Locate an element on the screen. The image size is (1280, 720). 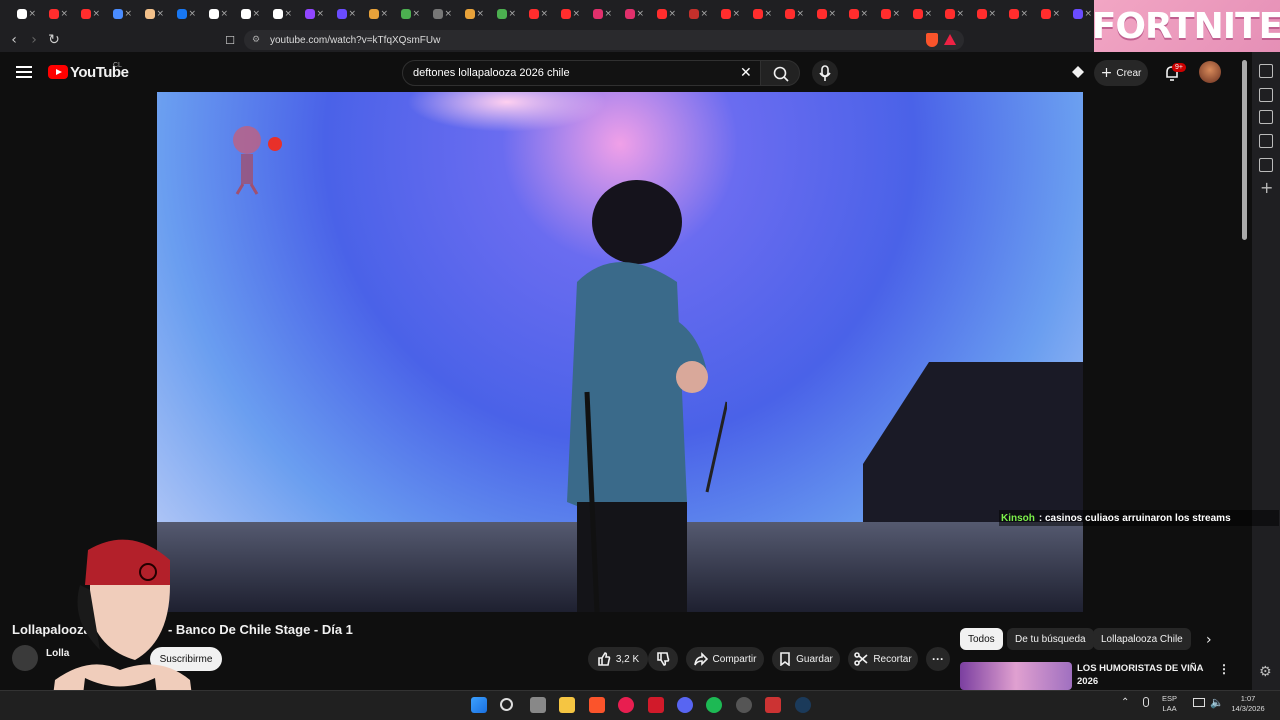
voice-search-button is located at coordinates (825, 73).